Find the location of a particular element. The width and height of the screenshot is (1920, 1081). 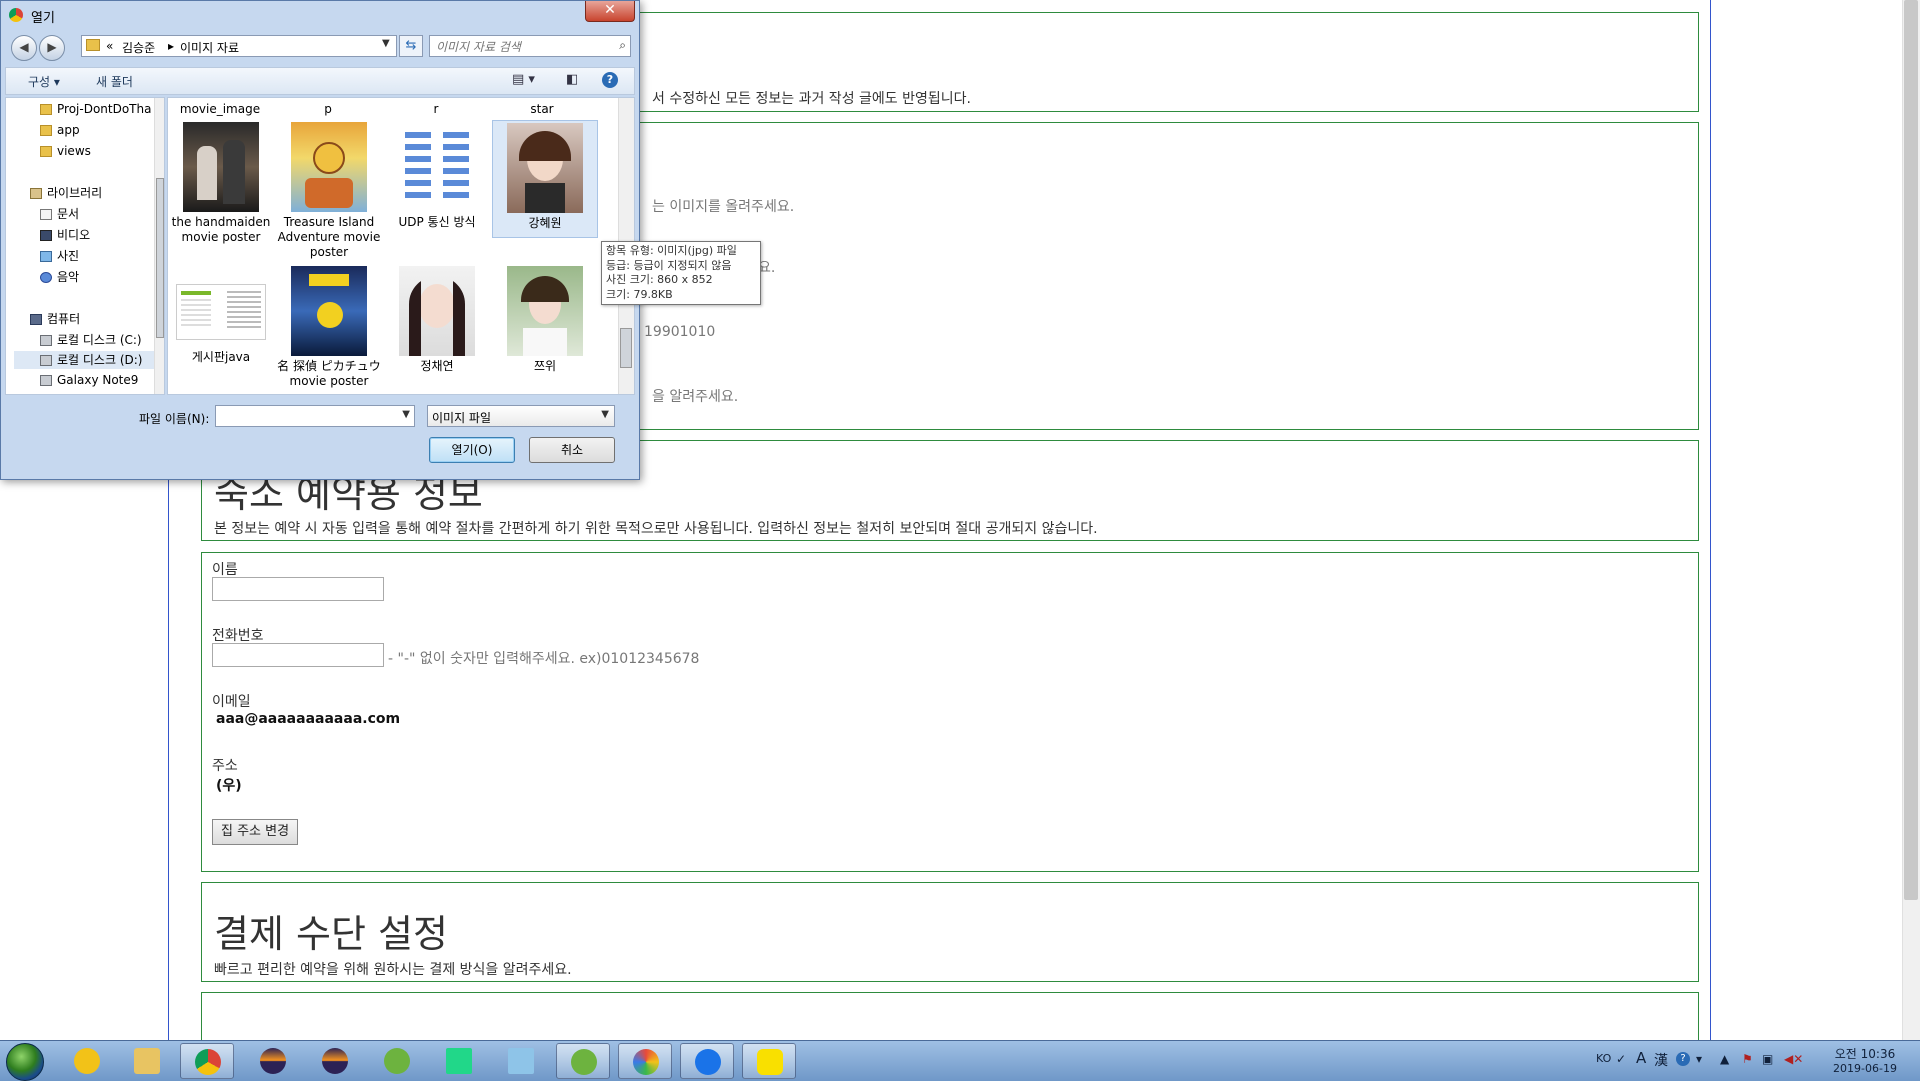

nav-item-disk-d: 로컬 디스크 (D:) is located at coordinates (84, 360).